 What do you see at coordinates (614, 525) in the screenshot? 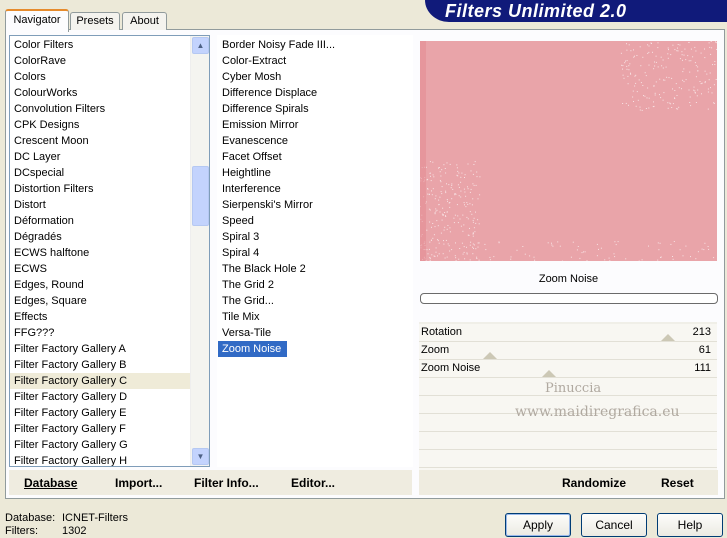
I see `cancel-button: Cancel` at bounding box center [614, 525].